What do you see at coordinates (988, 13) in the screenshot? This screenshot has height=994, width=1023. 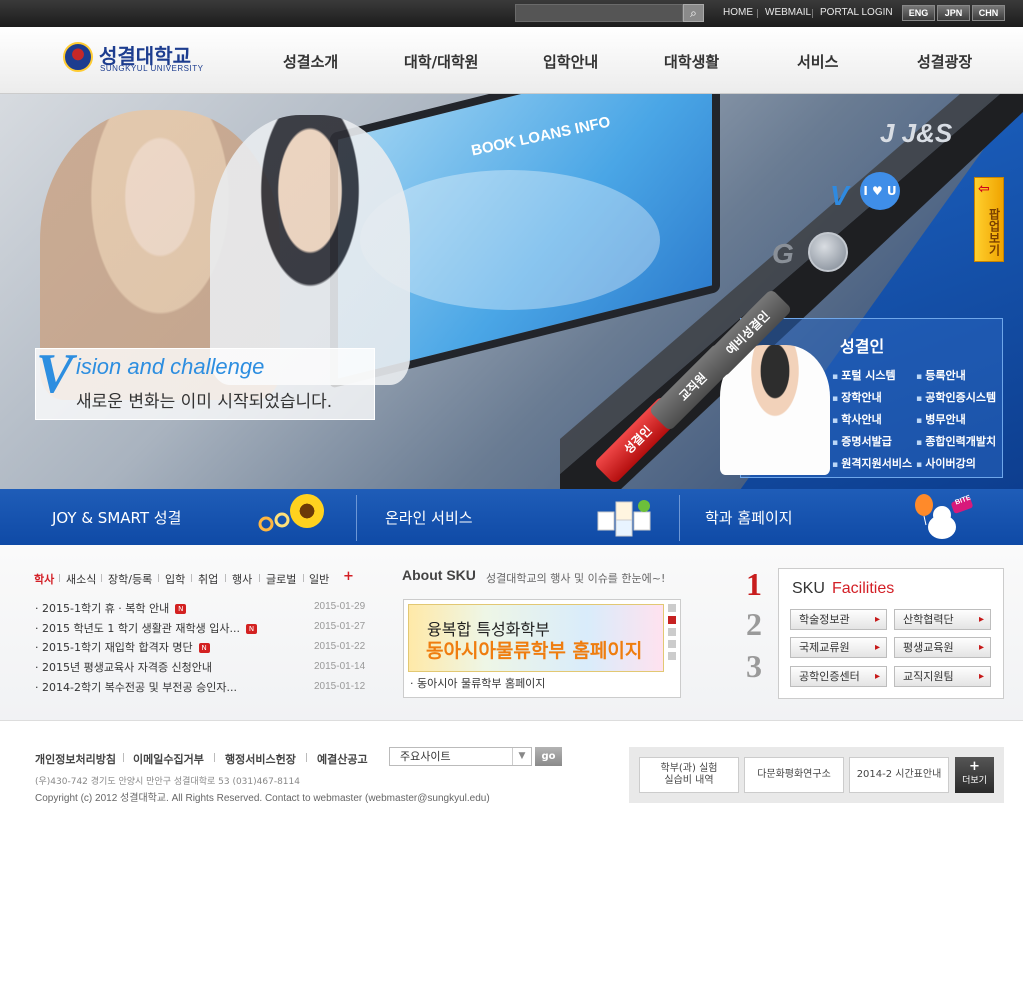 I see `lang-chn-button: CHN` at bounding box center [988, 13].